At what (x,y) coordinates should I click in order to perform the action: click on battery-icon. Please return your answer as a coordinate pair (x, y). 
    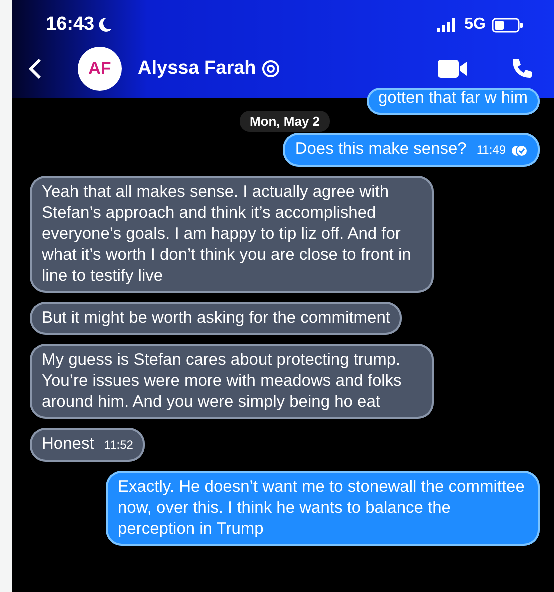
    Looking at the image, I should click on (508, 25).